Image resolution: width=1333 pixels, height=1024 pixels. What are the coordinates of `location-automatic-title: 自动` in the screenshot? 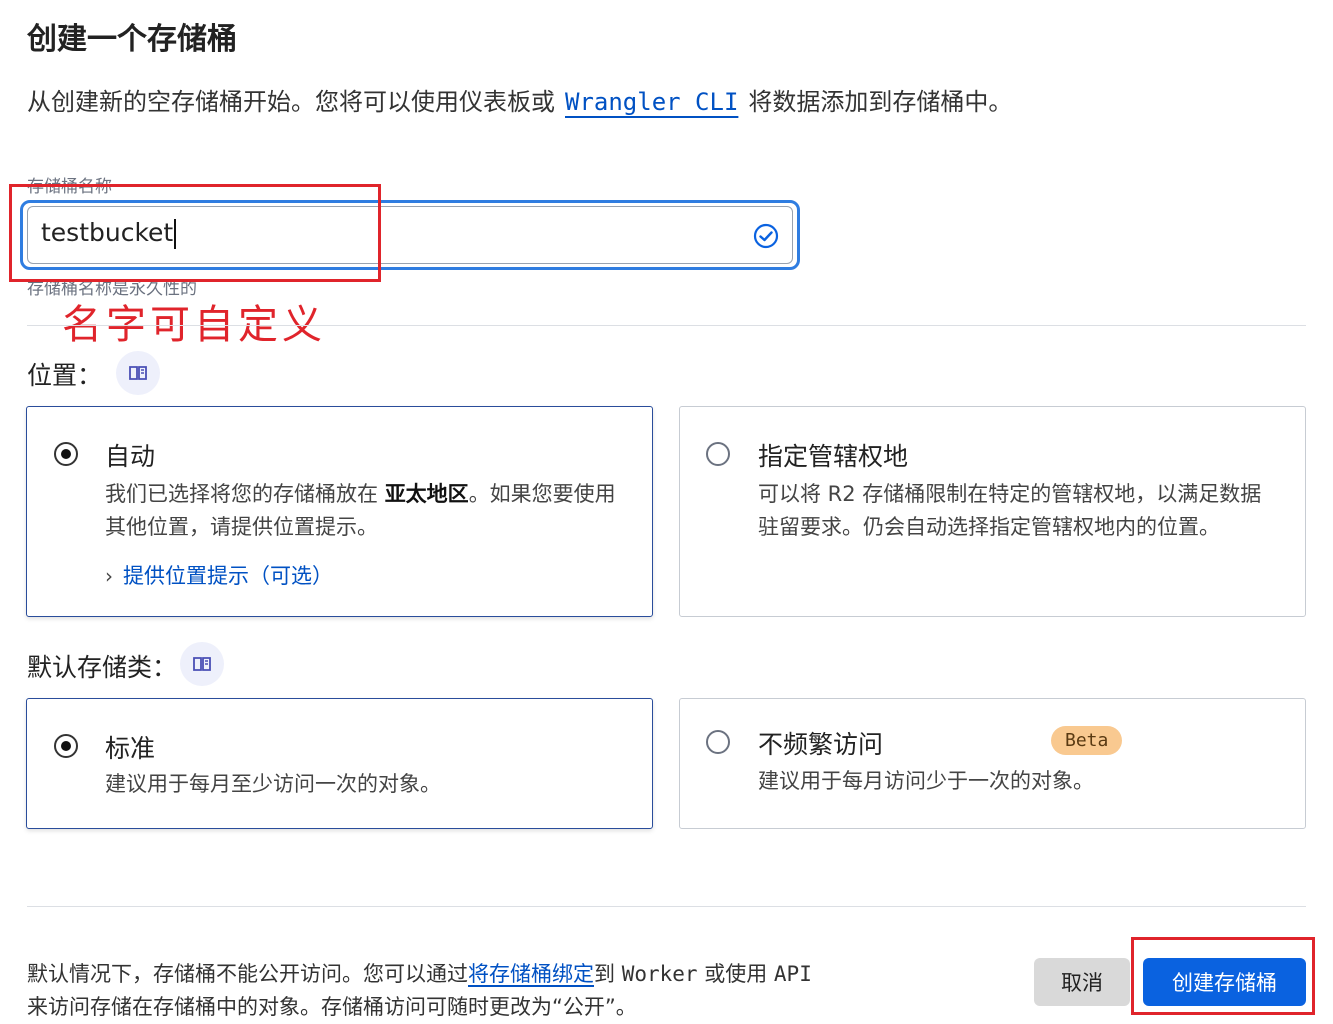 It's located at (130, 456).